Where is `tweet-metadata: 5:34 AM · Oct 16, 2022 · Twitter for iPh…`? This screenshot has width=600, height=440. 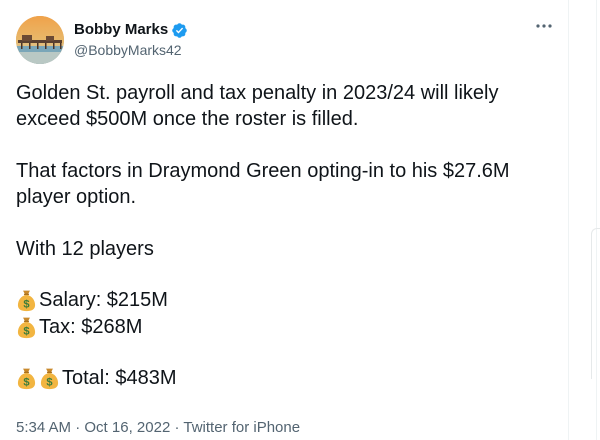
tweet-metadata: 5:34 AM · Oct 16, 2022 · Twitter for iPh… is located at coordinates (158, 428).